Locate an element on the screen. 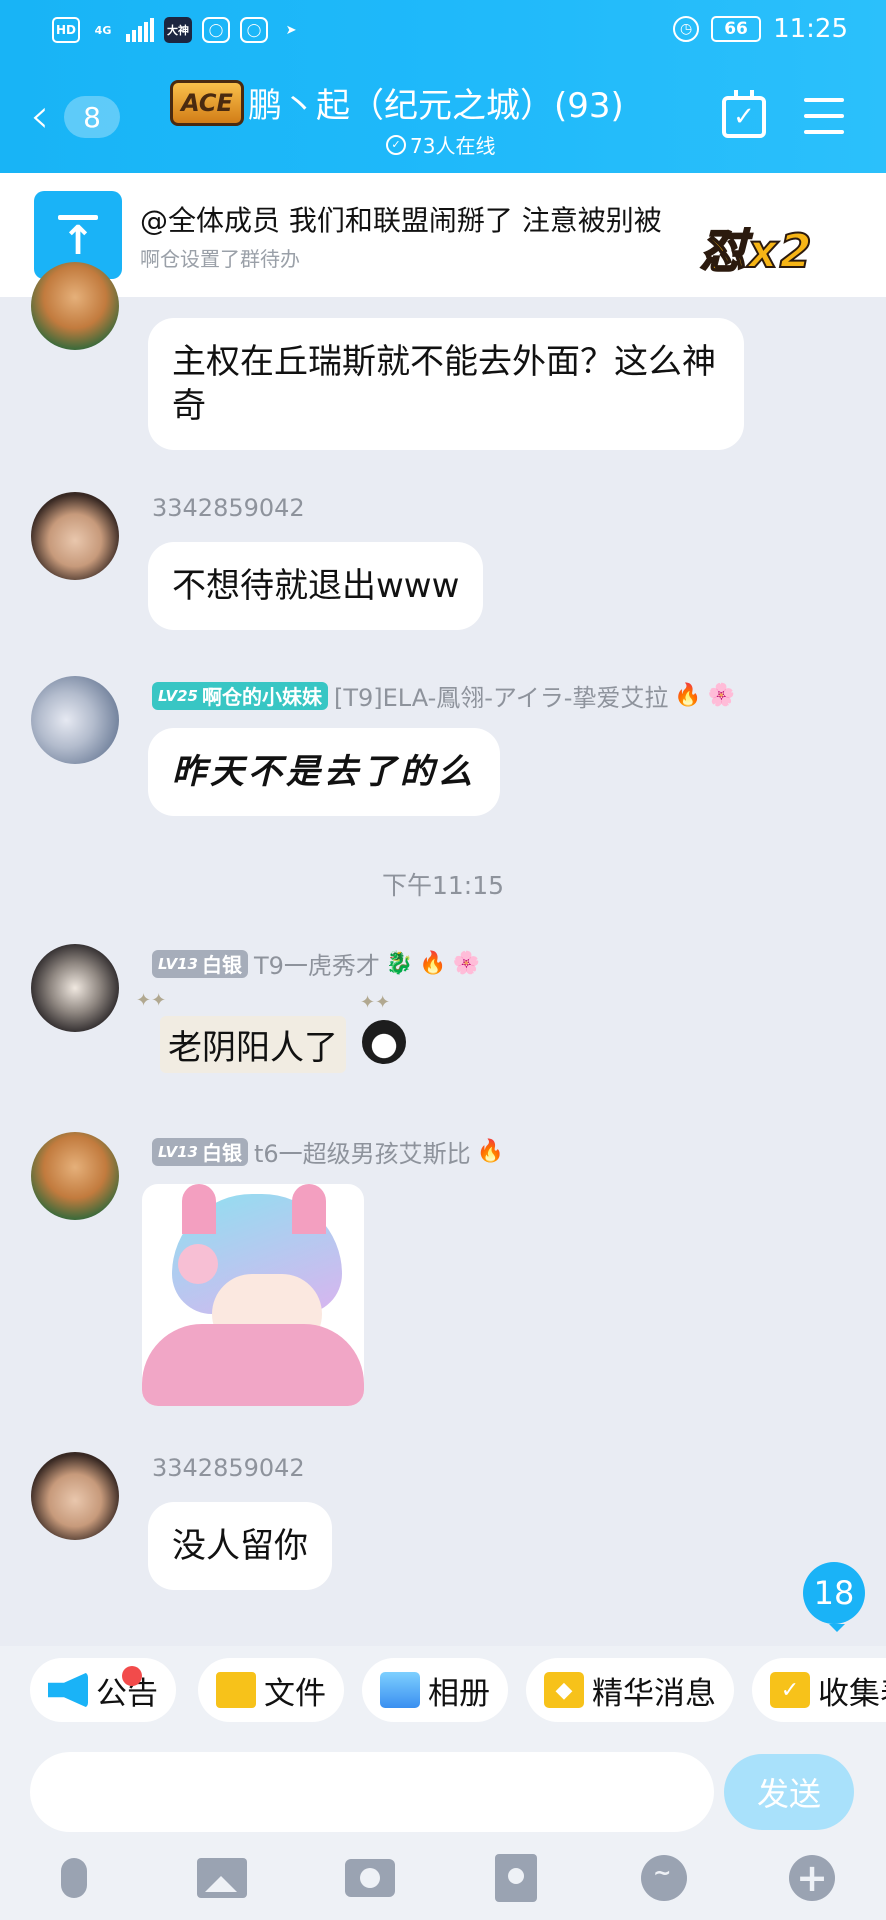  online-text: 73人在线 is located at coordinates (453, 146).